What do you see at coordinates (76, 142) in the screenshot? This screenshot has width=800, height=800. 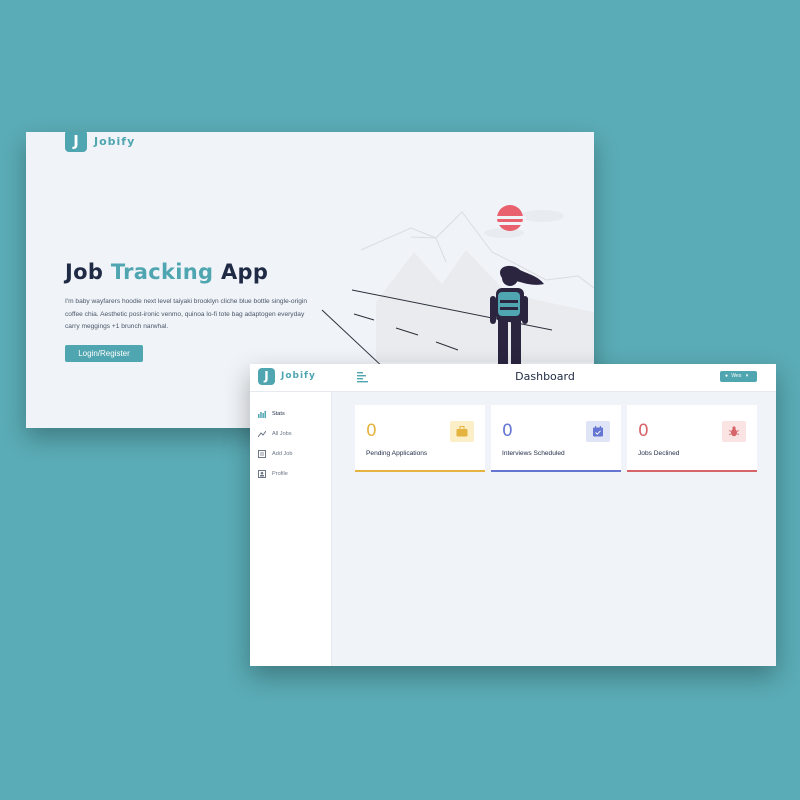 I see `logo-badge: J` at bounding box center [76, 142].